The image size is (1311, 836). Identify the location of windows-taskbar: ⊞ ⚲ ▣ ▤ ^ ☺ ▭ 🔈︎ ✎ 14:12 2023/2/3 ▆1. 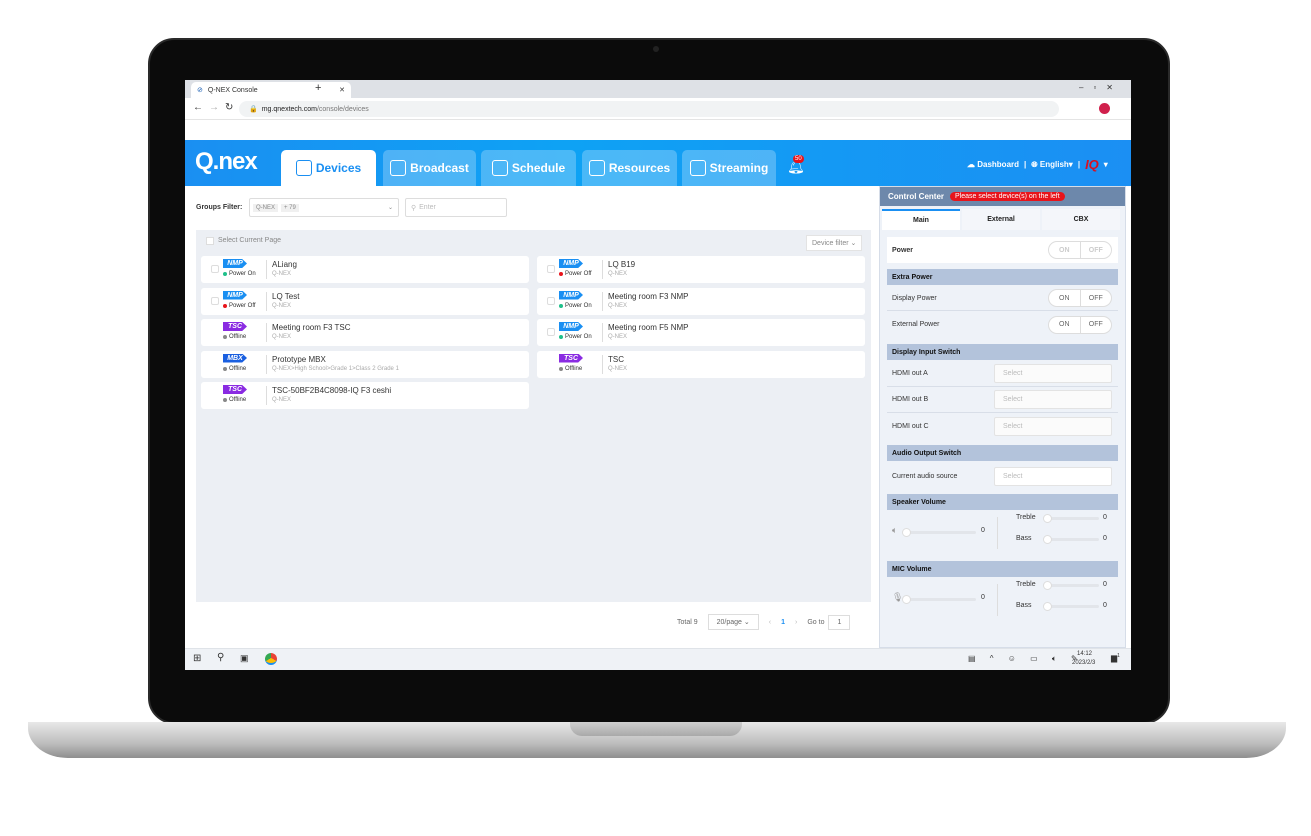
(658, 659).